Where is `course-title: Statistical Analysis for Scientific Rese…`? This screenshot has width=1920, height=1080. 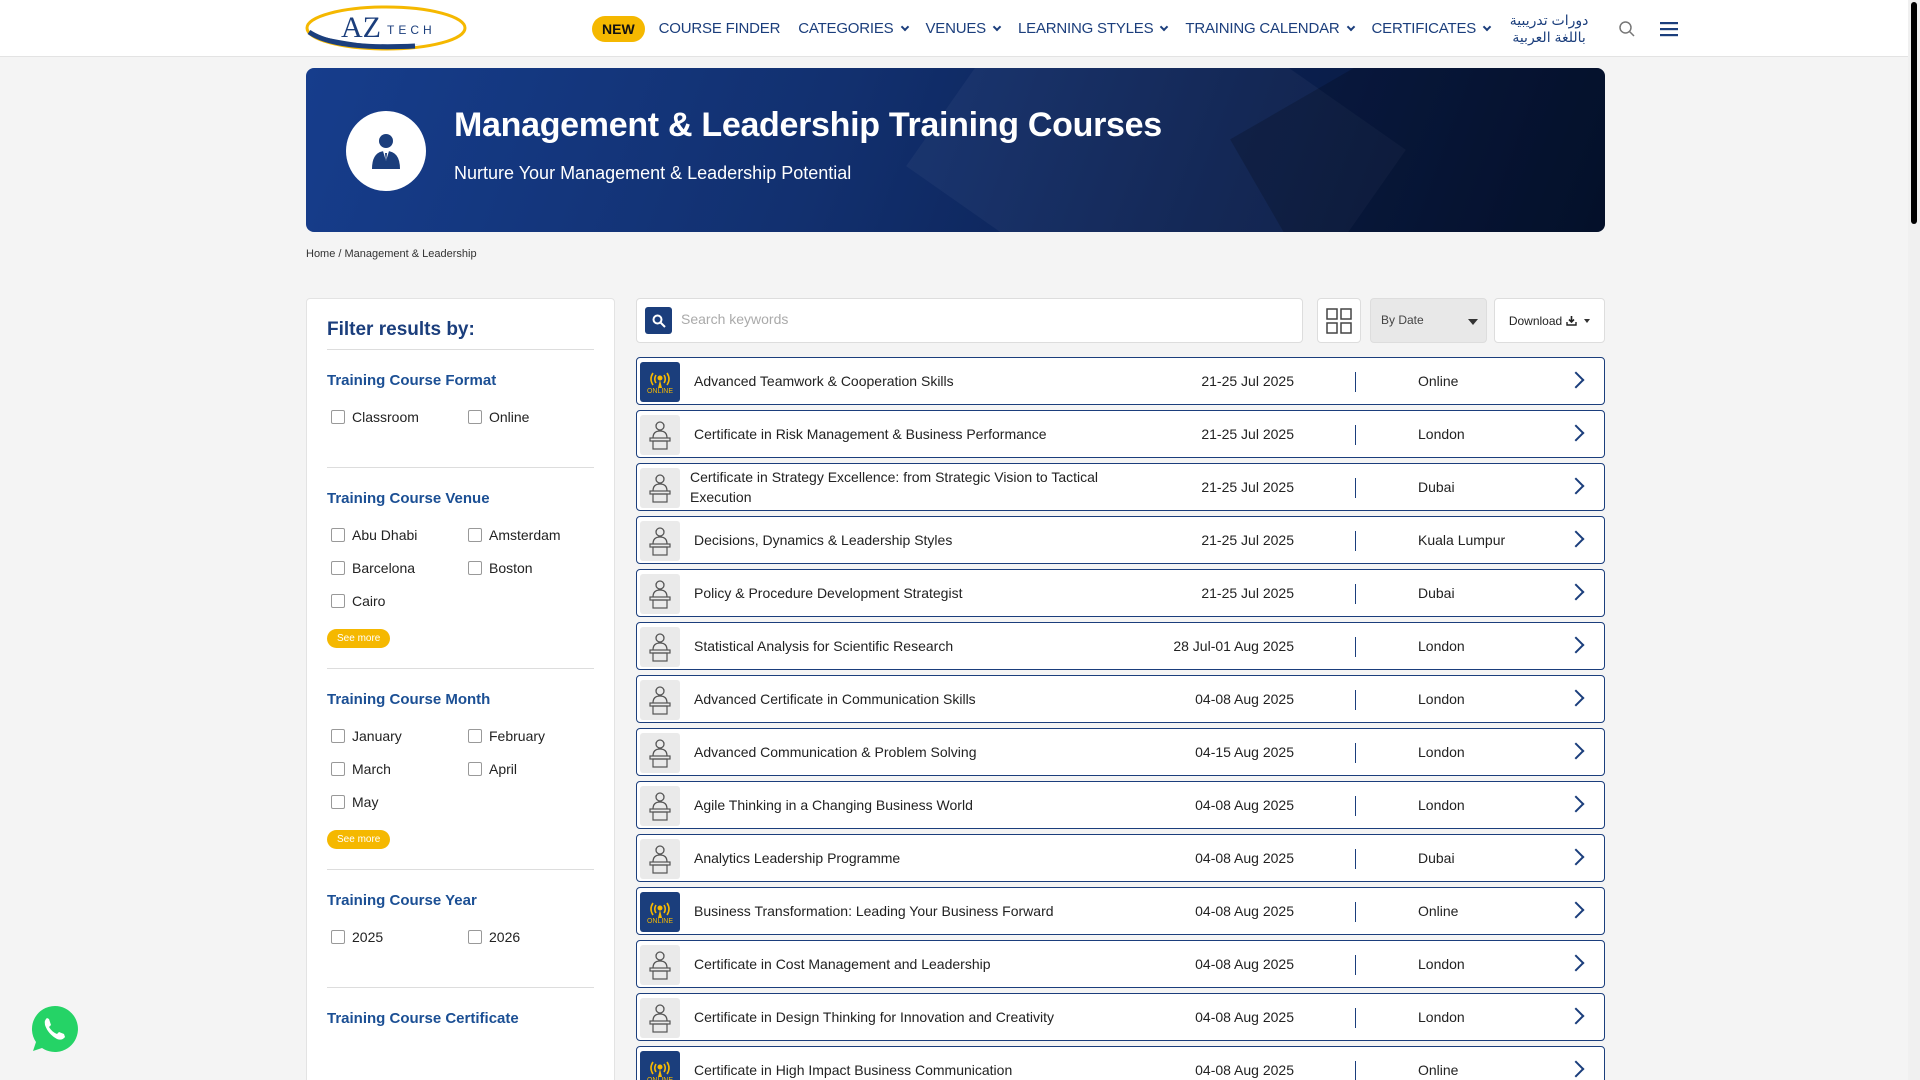 course-title: Statistical Analysis for Scientific Rese… is located at coordinates (909, 646).